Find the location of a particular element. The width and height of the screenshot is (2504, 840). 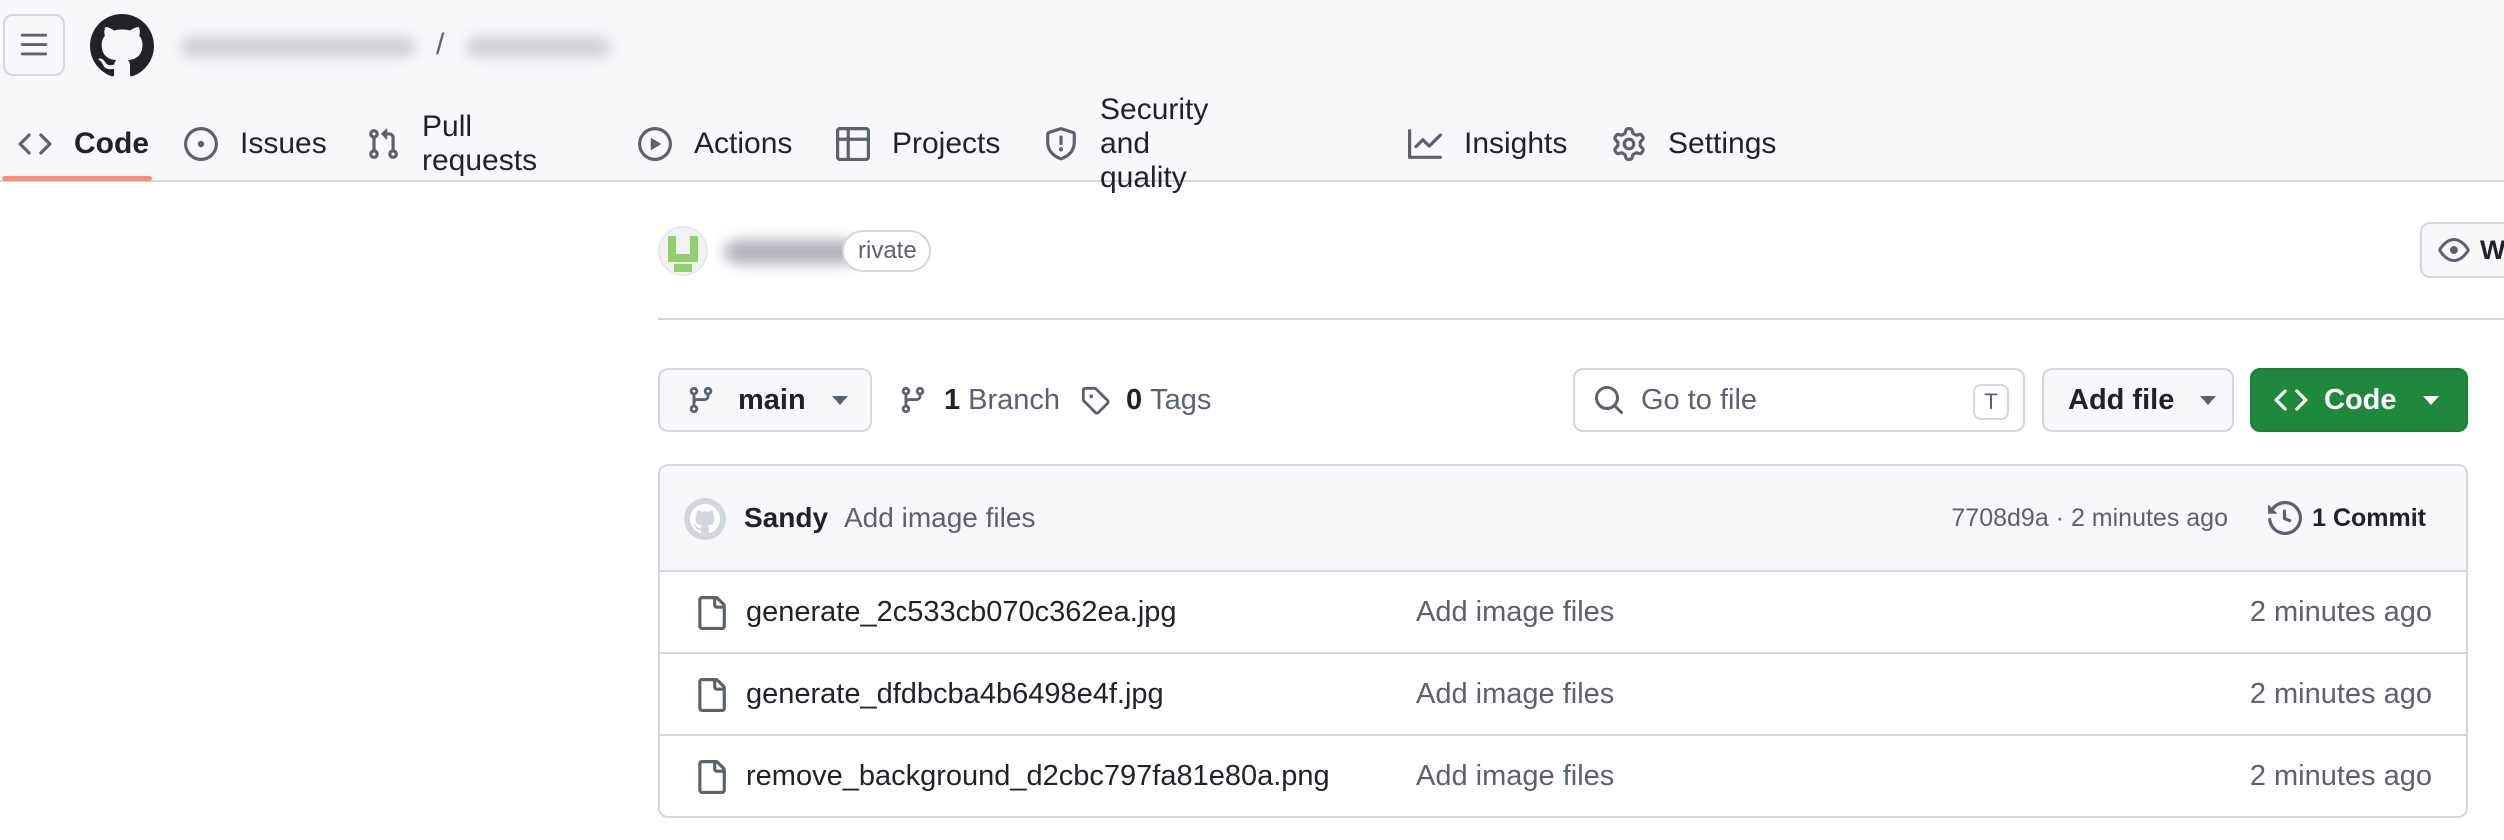

tab-security: Security and quality is located at coordinates (1126, 143).